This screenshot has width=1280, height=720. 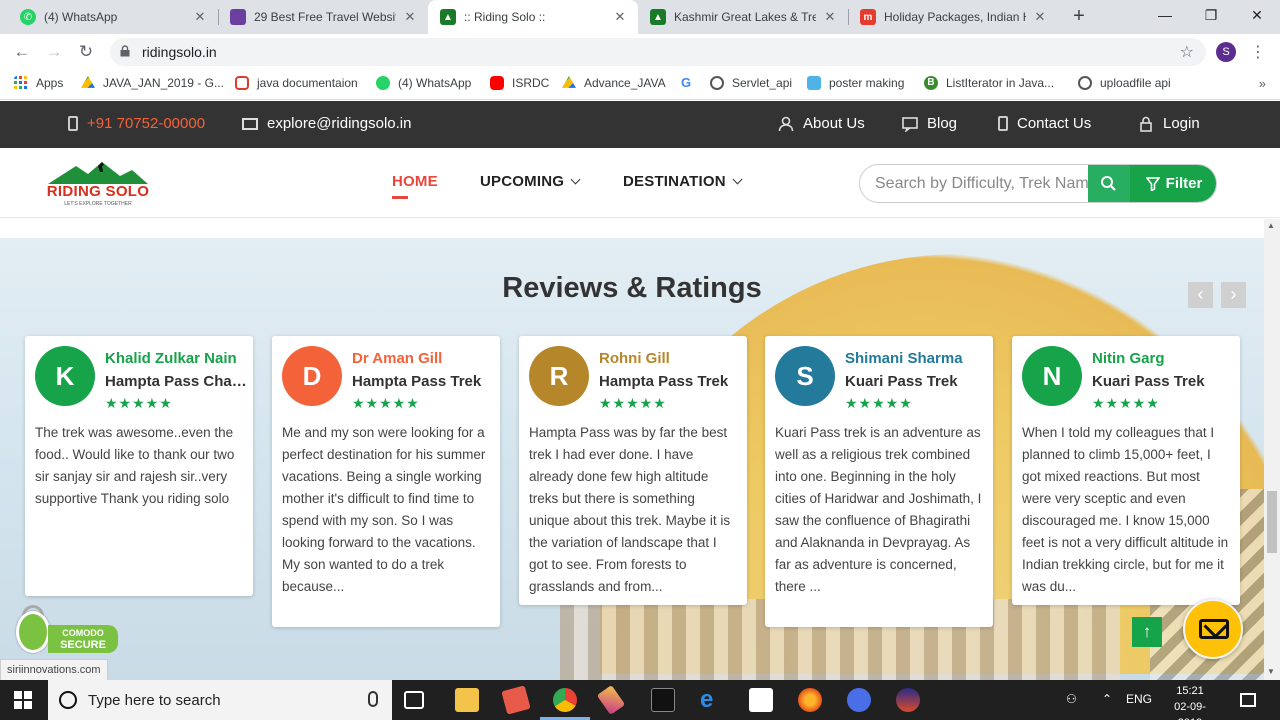 I want to click on reviewer-name: Dr Aman Gill, so click(x=397, y=358).